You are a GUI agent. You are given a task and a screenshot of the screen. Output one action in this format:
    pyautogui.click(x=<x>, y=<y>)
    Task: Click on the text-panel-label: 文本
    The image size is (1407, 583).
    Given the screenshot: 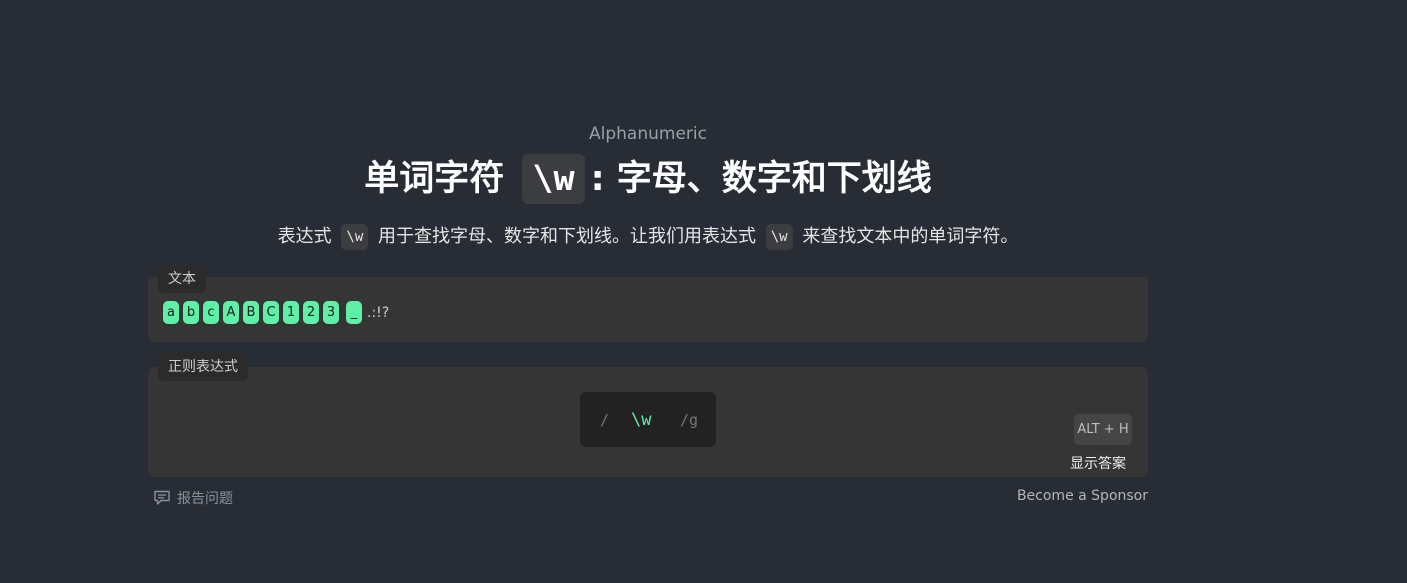 What is the action you would take?
    pyautogui.click(x=182, y=279)
    